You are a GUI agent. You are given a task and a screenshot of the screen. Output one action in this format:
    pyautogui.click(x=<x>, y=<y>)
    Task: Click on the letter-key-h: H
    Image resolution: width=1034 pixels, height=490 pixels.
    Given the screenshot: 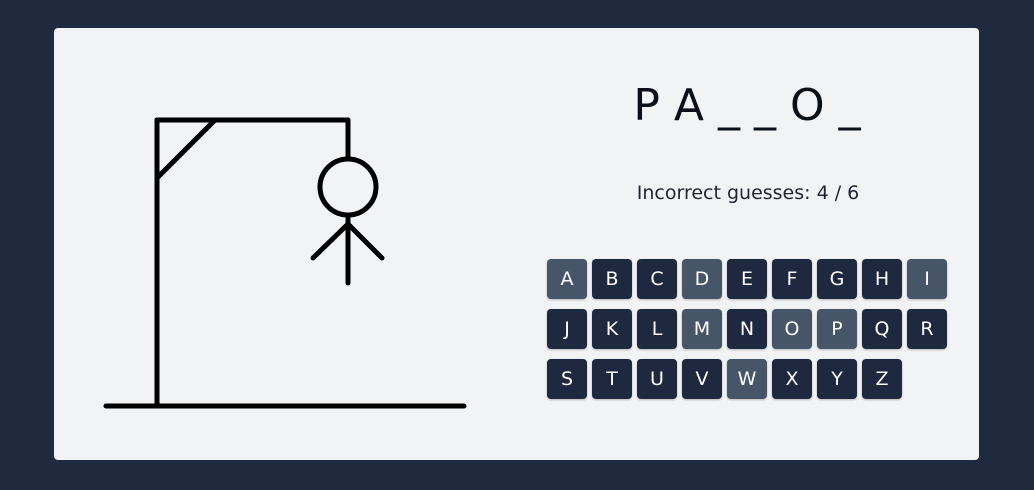 What is the action you would take?
    pyautogui.click(x=882, y=279)
    